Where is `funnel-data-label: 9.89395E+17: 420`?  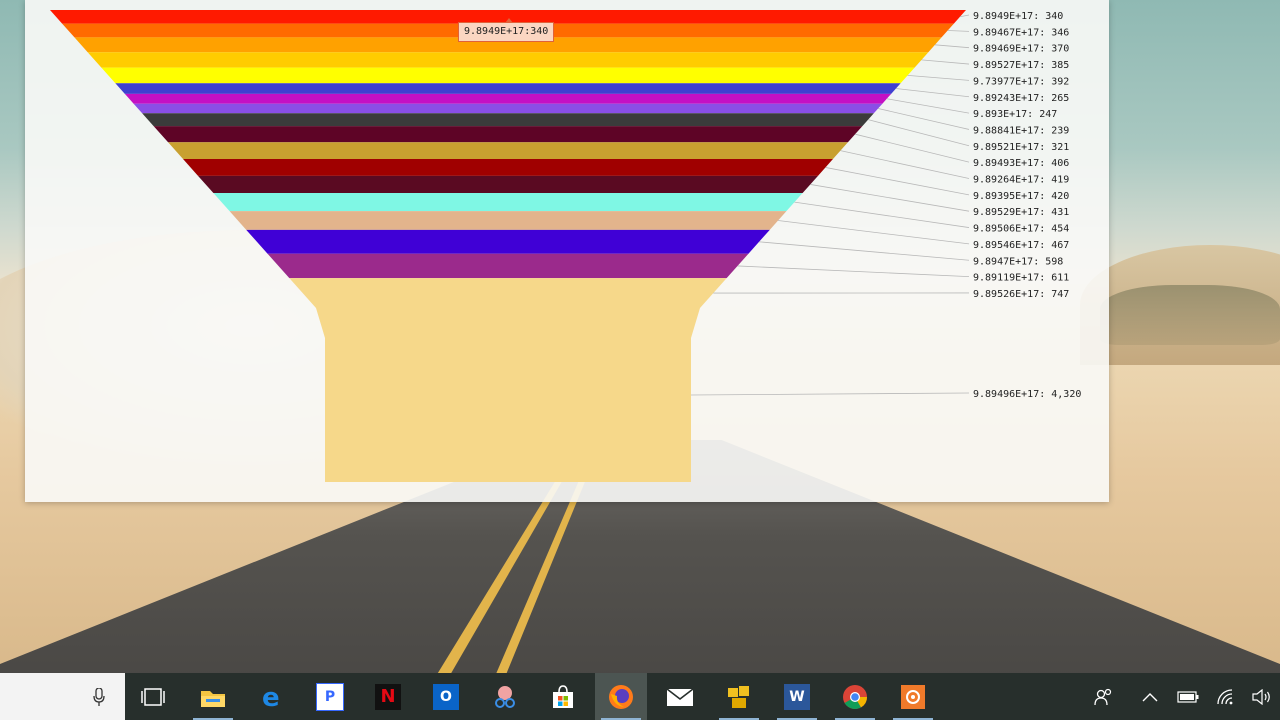 funnel-data-label: 9.89395E+17: 420 is located at coordinates (1021, 196).